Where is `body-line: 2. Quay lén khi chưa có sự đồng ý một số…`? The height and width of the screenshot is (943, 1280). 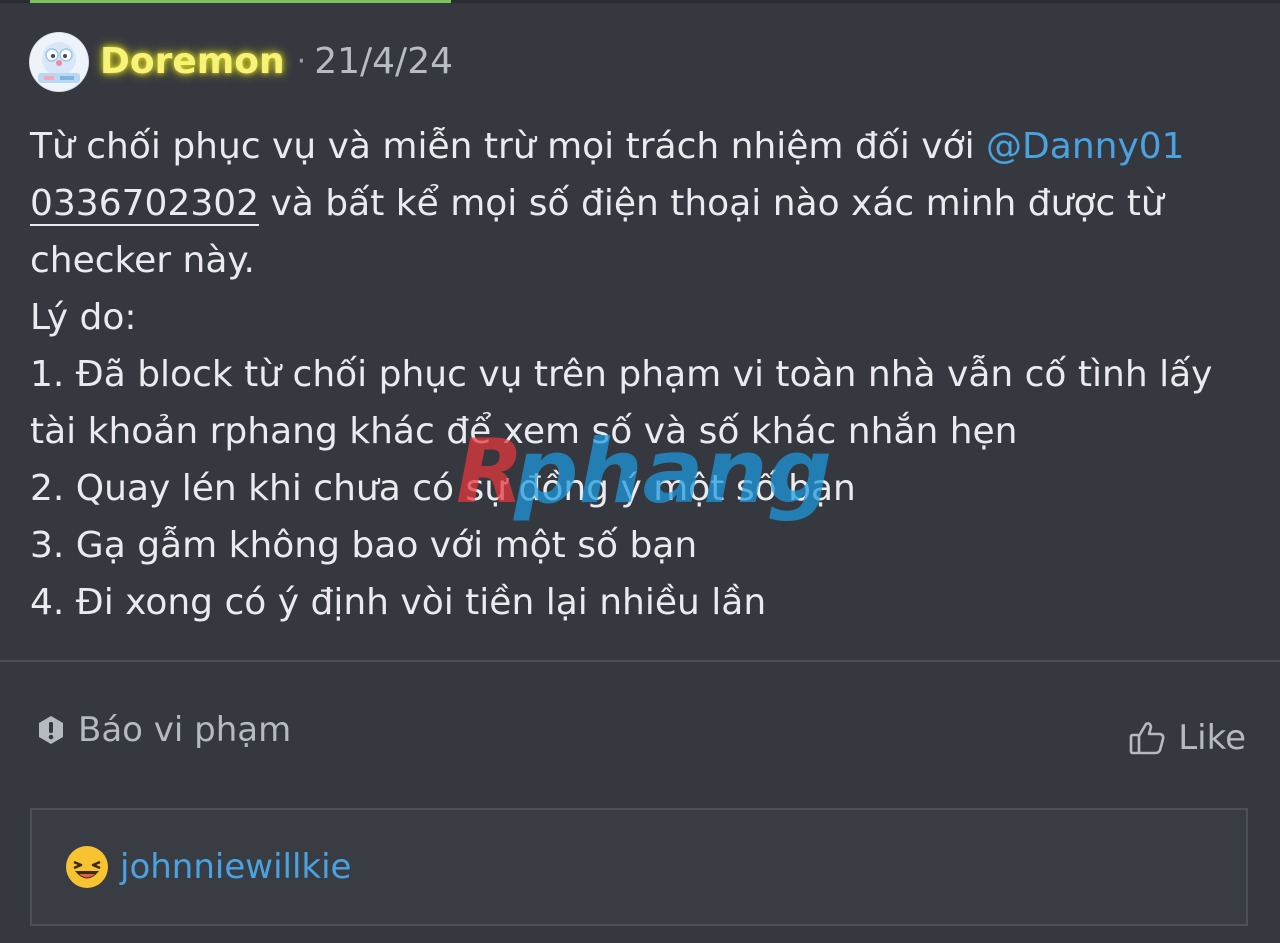
body-line: 2. Quay lén khi chưa có sự đồng ý một số… is located at coordinates (443, 488).